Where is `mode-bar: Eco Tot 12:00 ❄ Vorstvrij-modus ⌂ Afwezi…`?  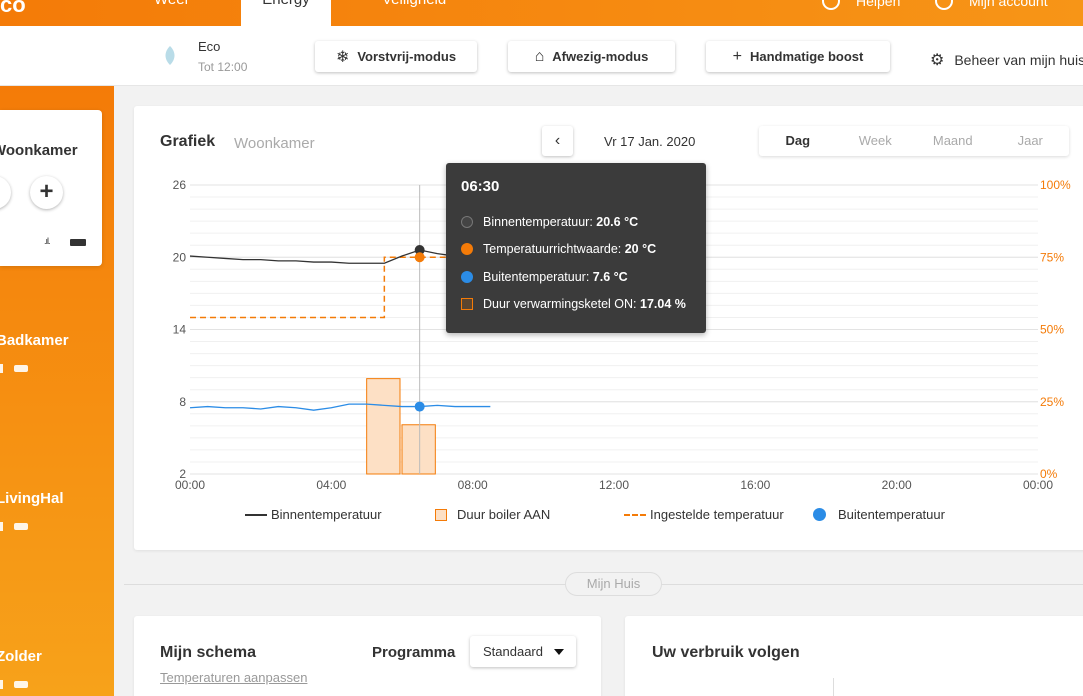 mode-bar: Eco Tot 12:00 ❄ Vorstvrij-modus ⌂ Afwezi… is located at coordinates (541, 56).